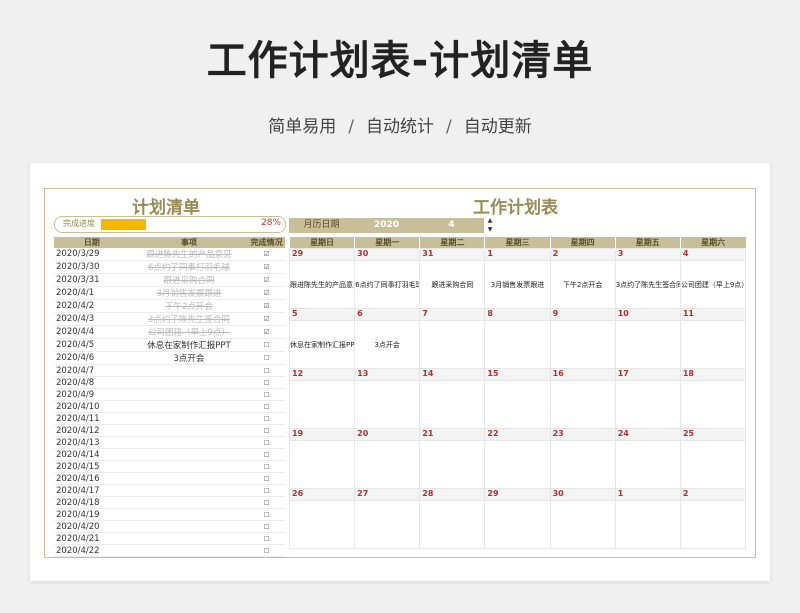 Image resolution: width=800 pixels, height=613 pixels. Describe the element at coordinates (647, 434) in the screenshot. I see `calendar-day-number: 24` at that location.